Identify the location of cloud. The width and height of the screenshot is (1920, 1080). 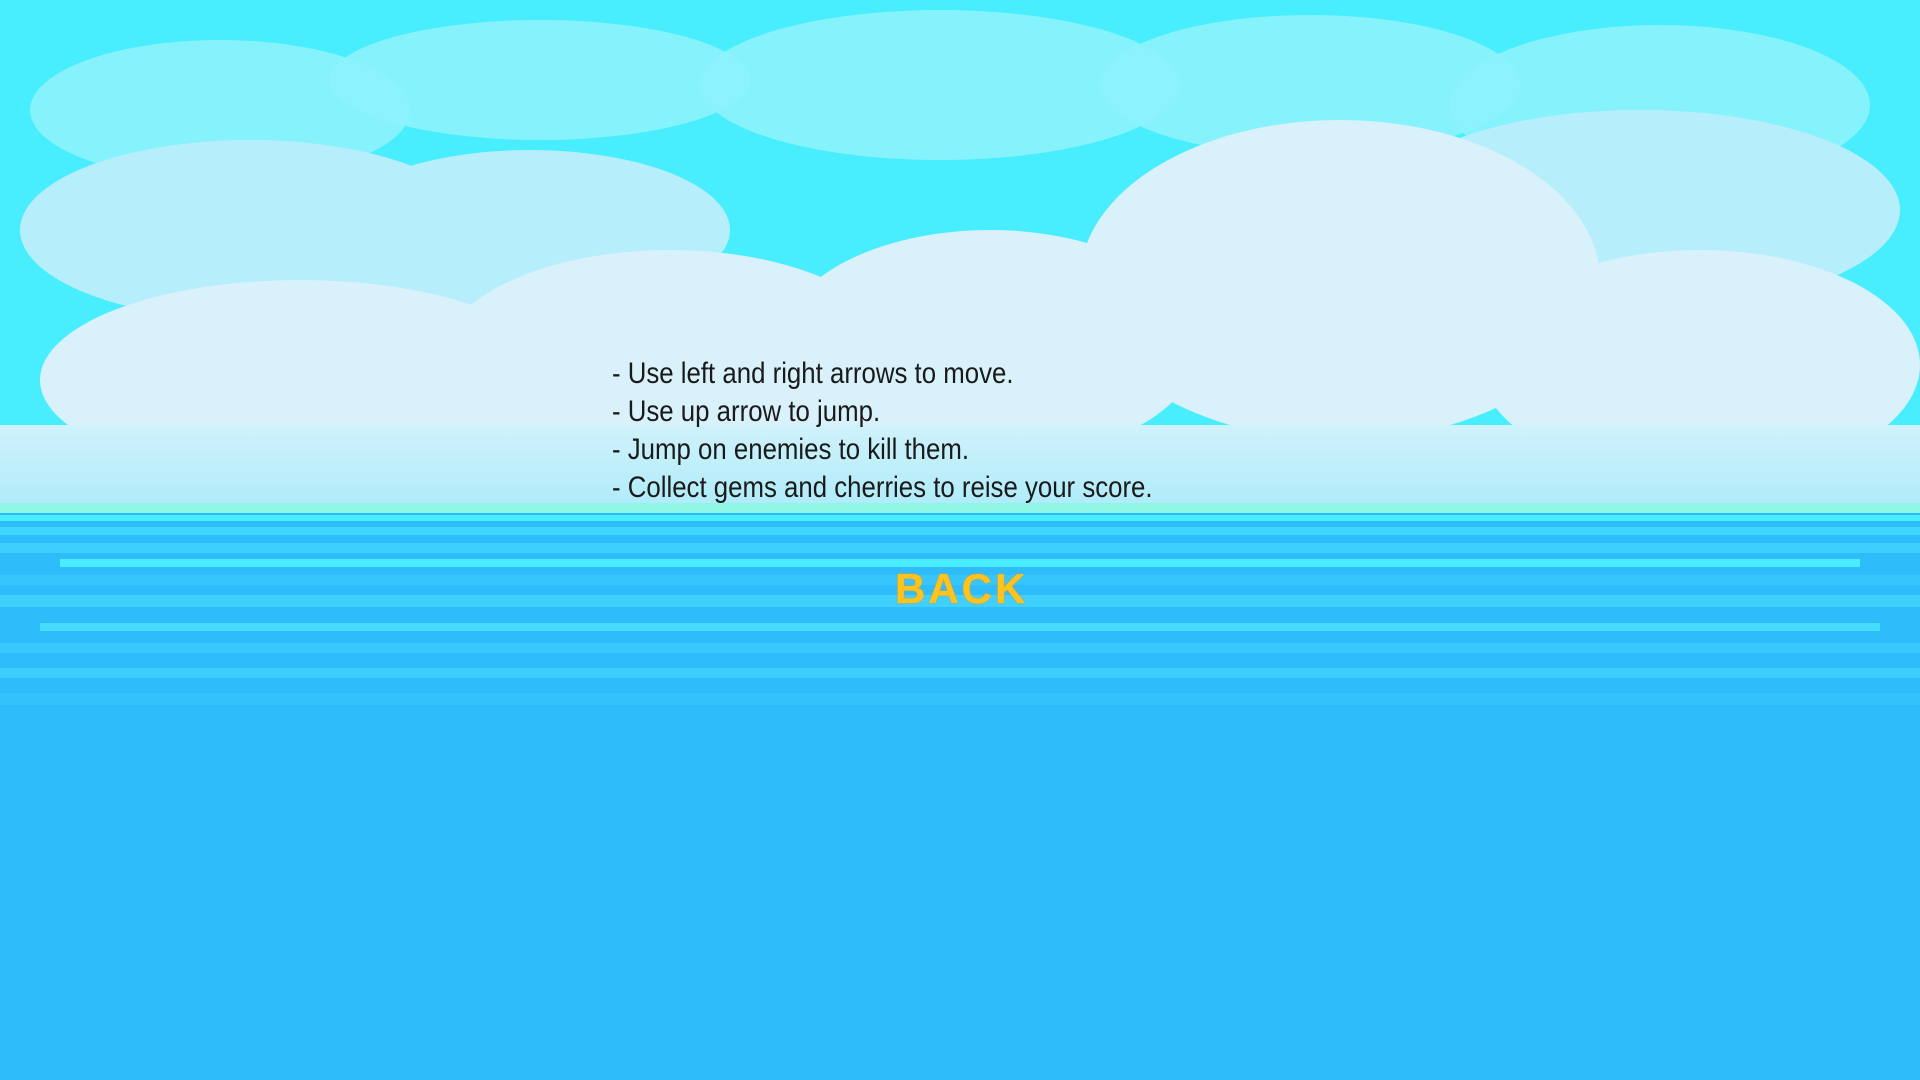
(540, 80).